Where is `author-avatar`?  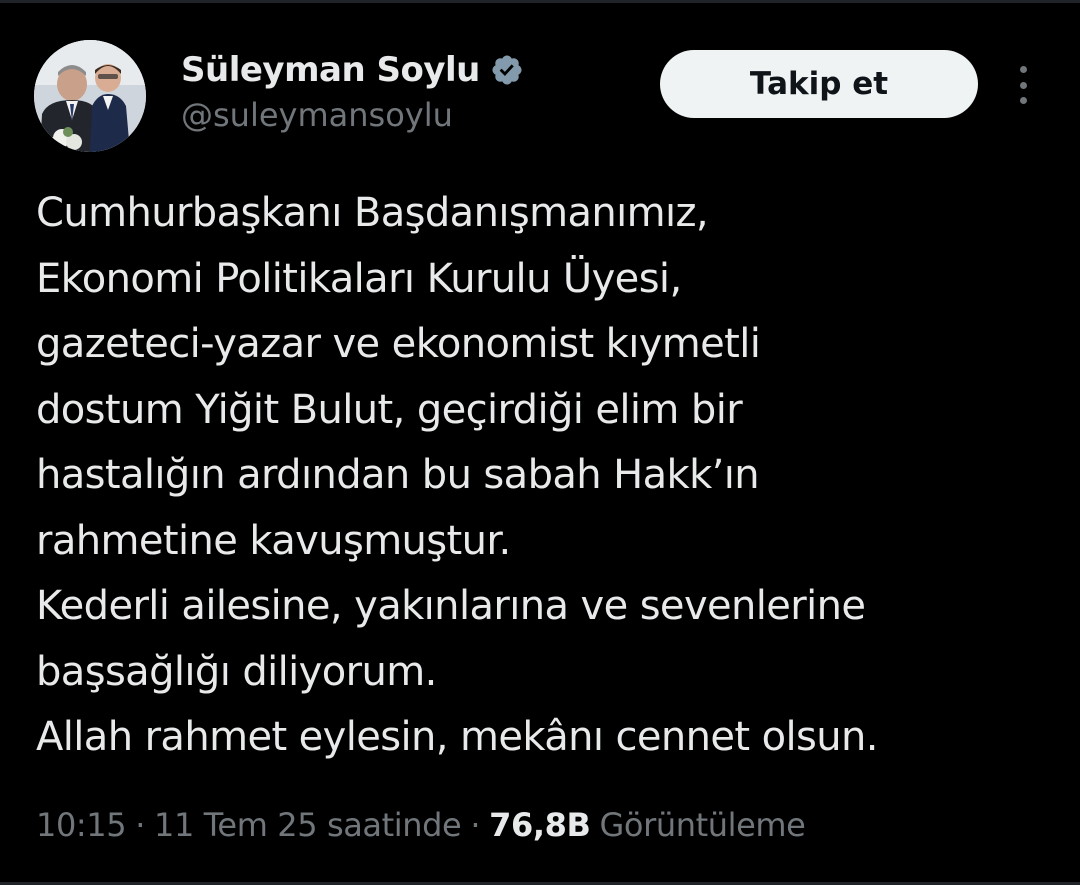 author-avatar is located at coordinates (90, 96).